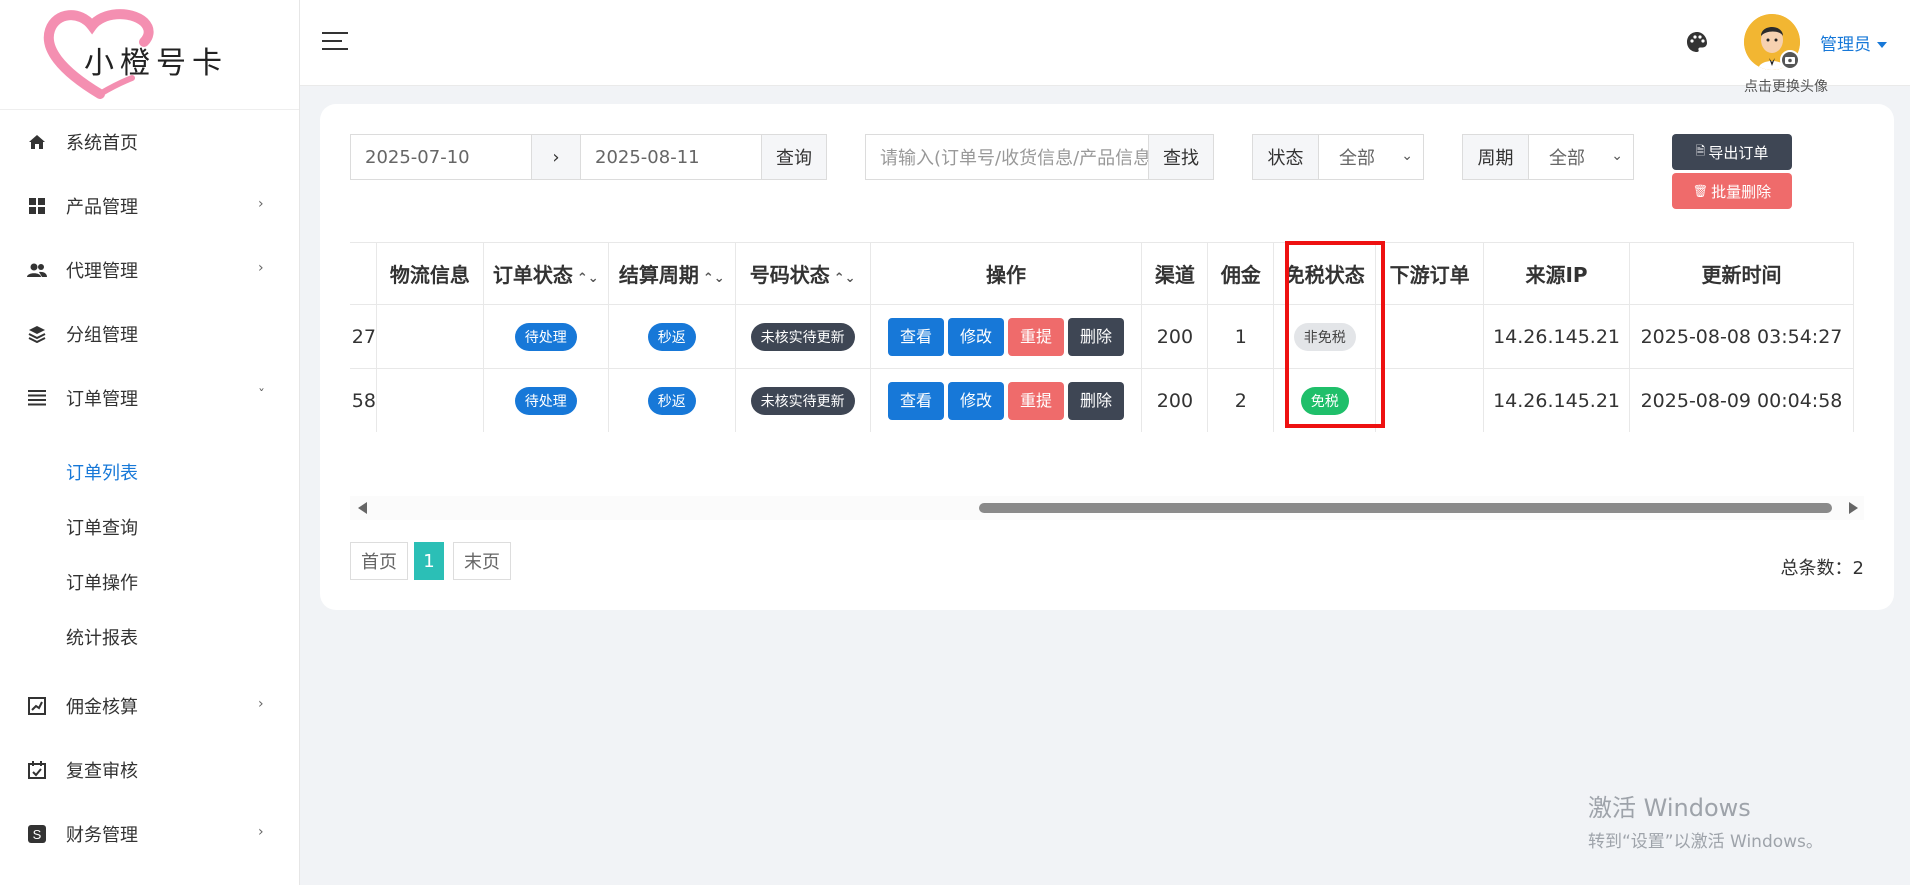 This screenshot has width=1910, height=885. Describe the element at coordinates (102, 207) in the screenshot. I see `sidebar-item-label: 产品管理` at that location.